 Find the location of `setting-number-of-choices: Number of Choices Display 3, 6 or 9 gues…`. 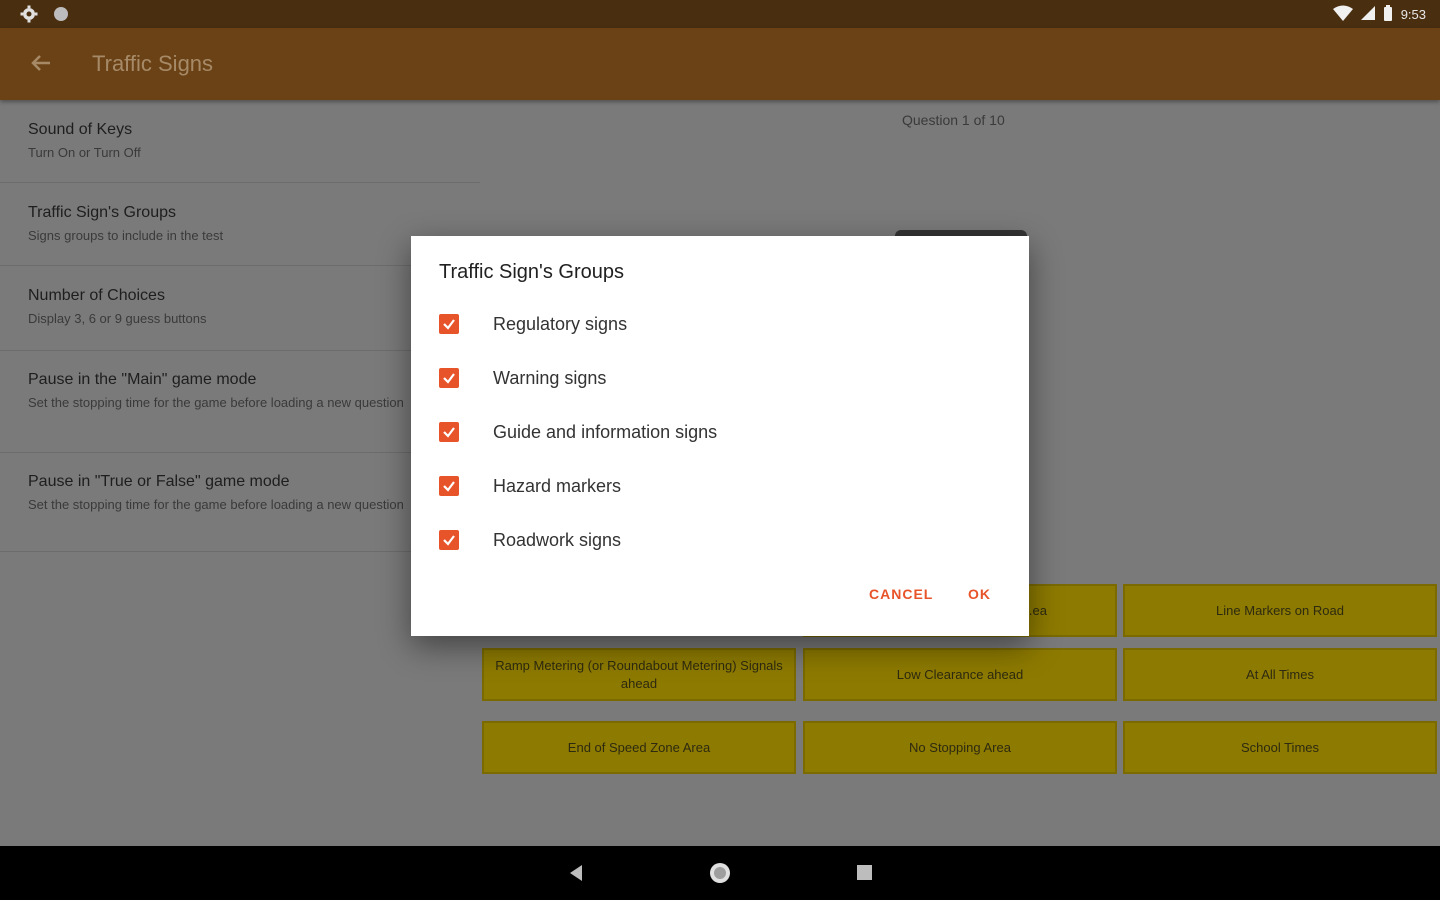

setting-number-of-choices: Number of Choices Display 3, 6 or 9 gues… is located at coordinates (240, 308).